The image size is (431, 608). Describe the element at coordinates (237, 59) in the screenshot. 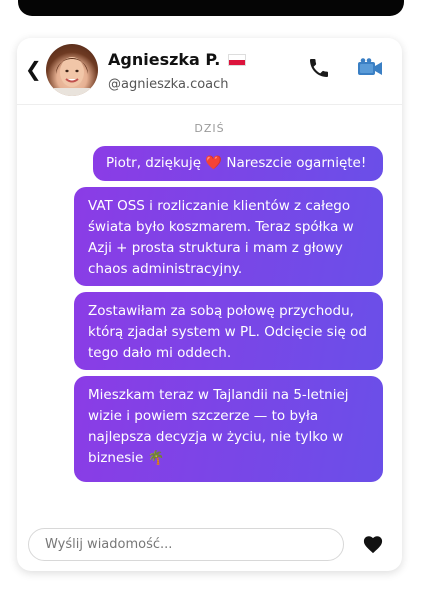

I see `poland-flag-icon` at that location.